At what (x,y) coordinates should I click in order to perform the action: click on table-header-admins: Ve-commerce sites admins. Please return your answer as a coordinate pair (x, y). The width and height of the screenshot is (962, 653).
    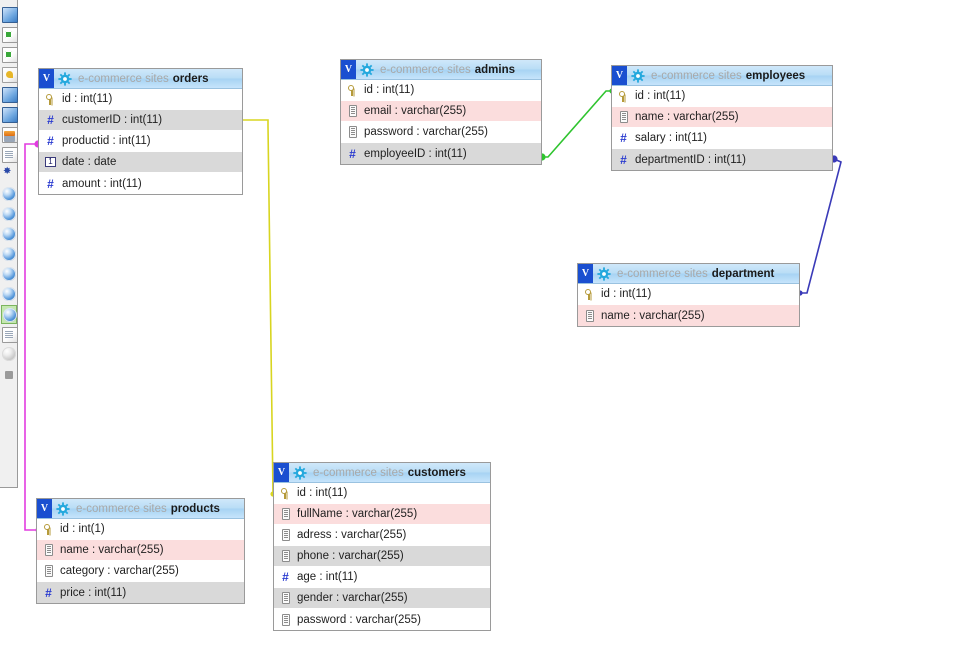
    Looking at the image, I should click on (441, 70).